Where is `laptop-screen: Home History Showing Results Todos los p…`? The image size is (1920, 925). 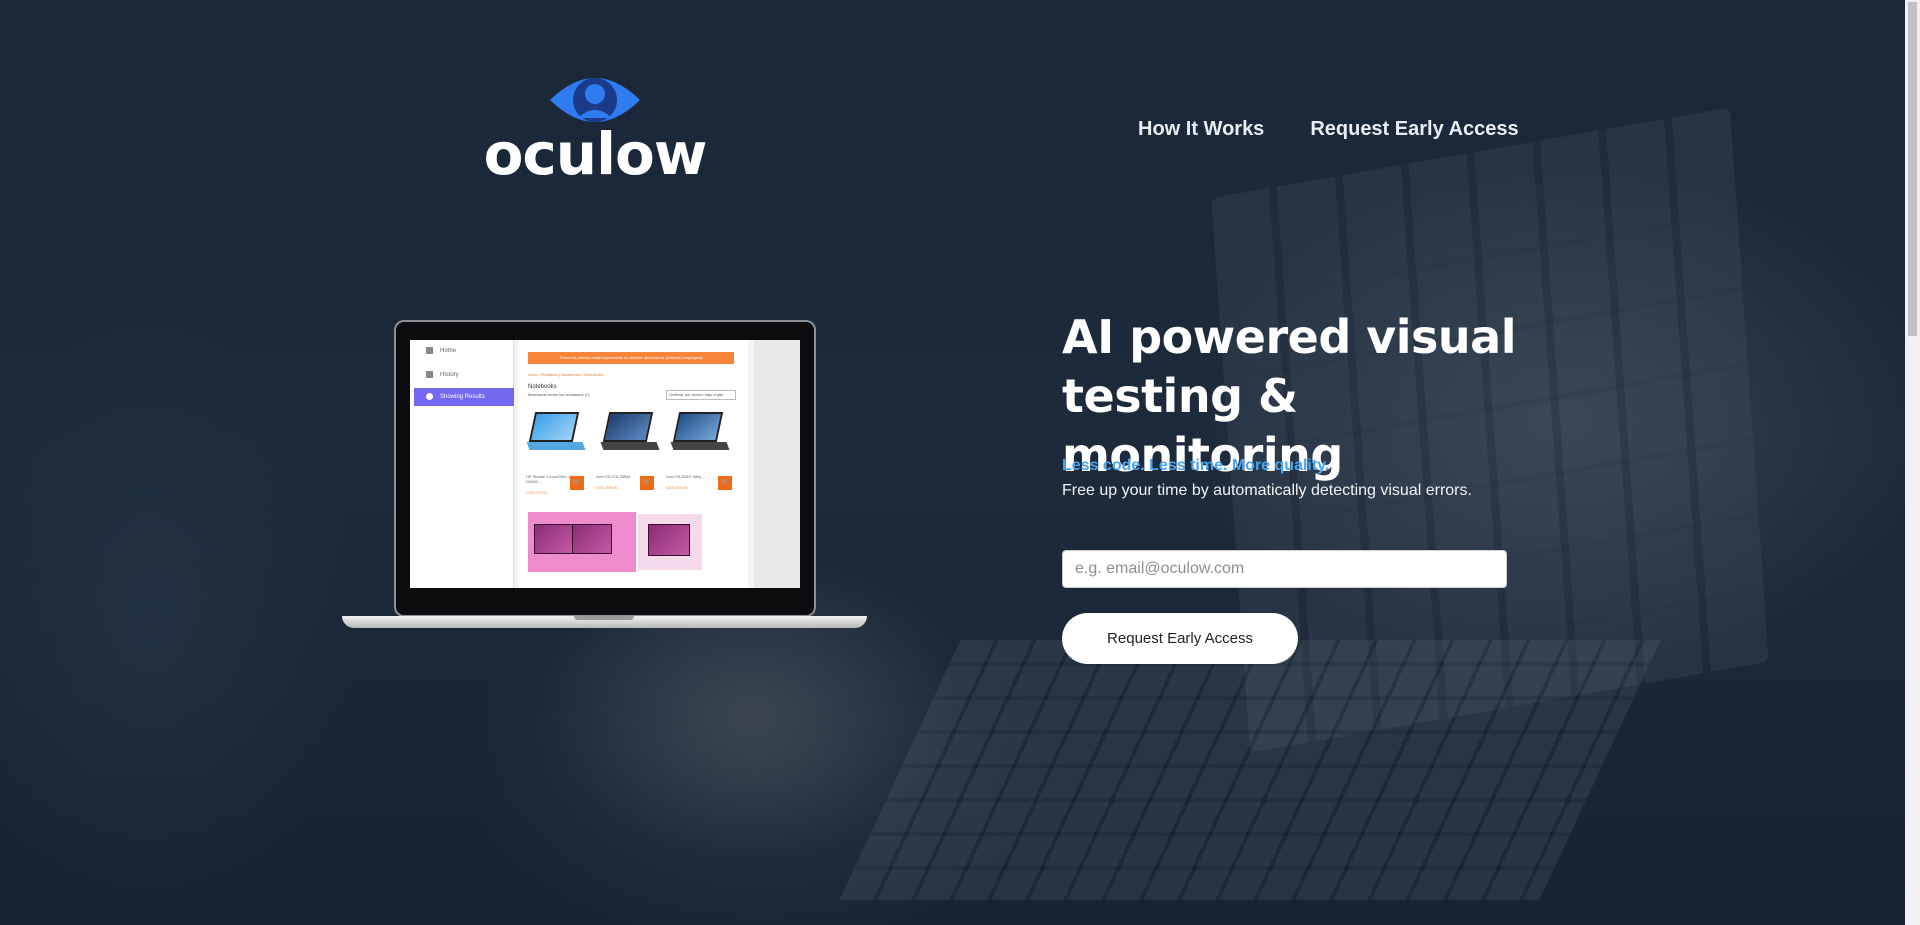
laptop-screen: Home History Showing Results Todos los p… is located at coordinates (605, 464).